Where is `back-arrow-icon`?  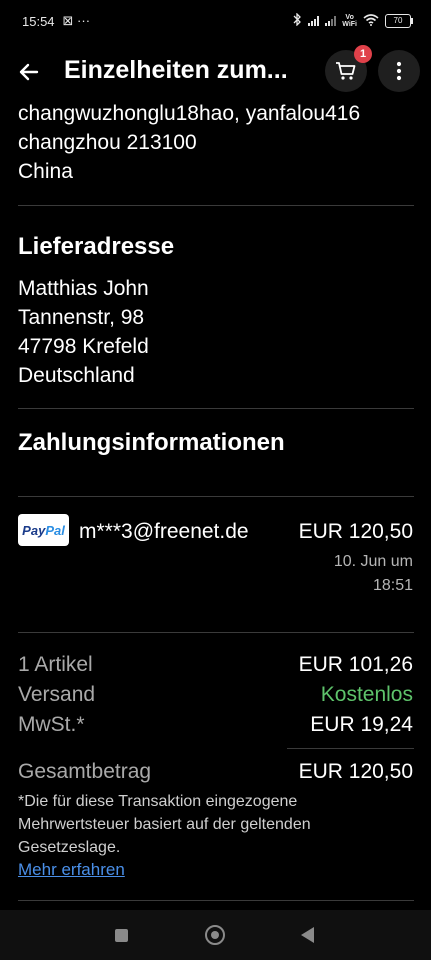
back-arrow-icon is located at coordinates (29, 72).